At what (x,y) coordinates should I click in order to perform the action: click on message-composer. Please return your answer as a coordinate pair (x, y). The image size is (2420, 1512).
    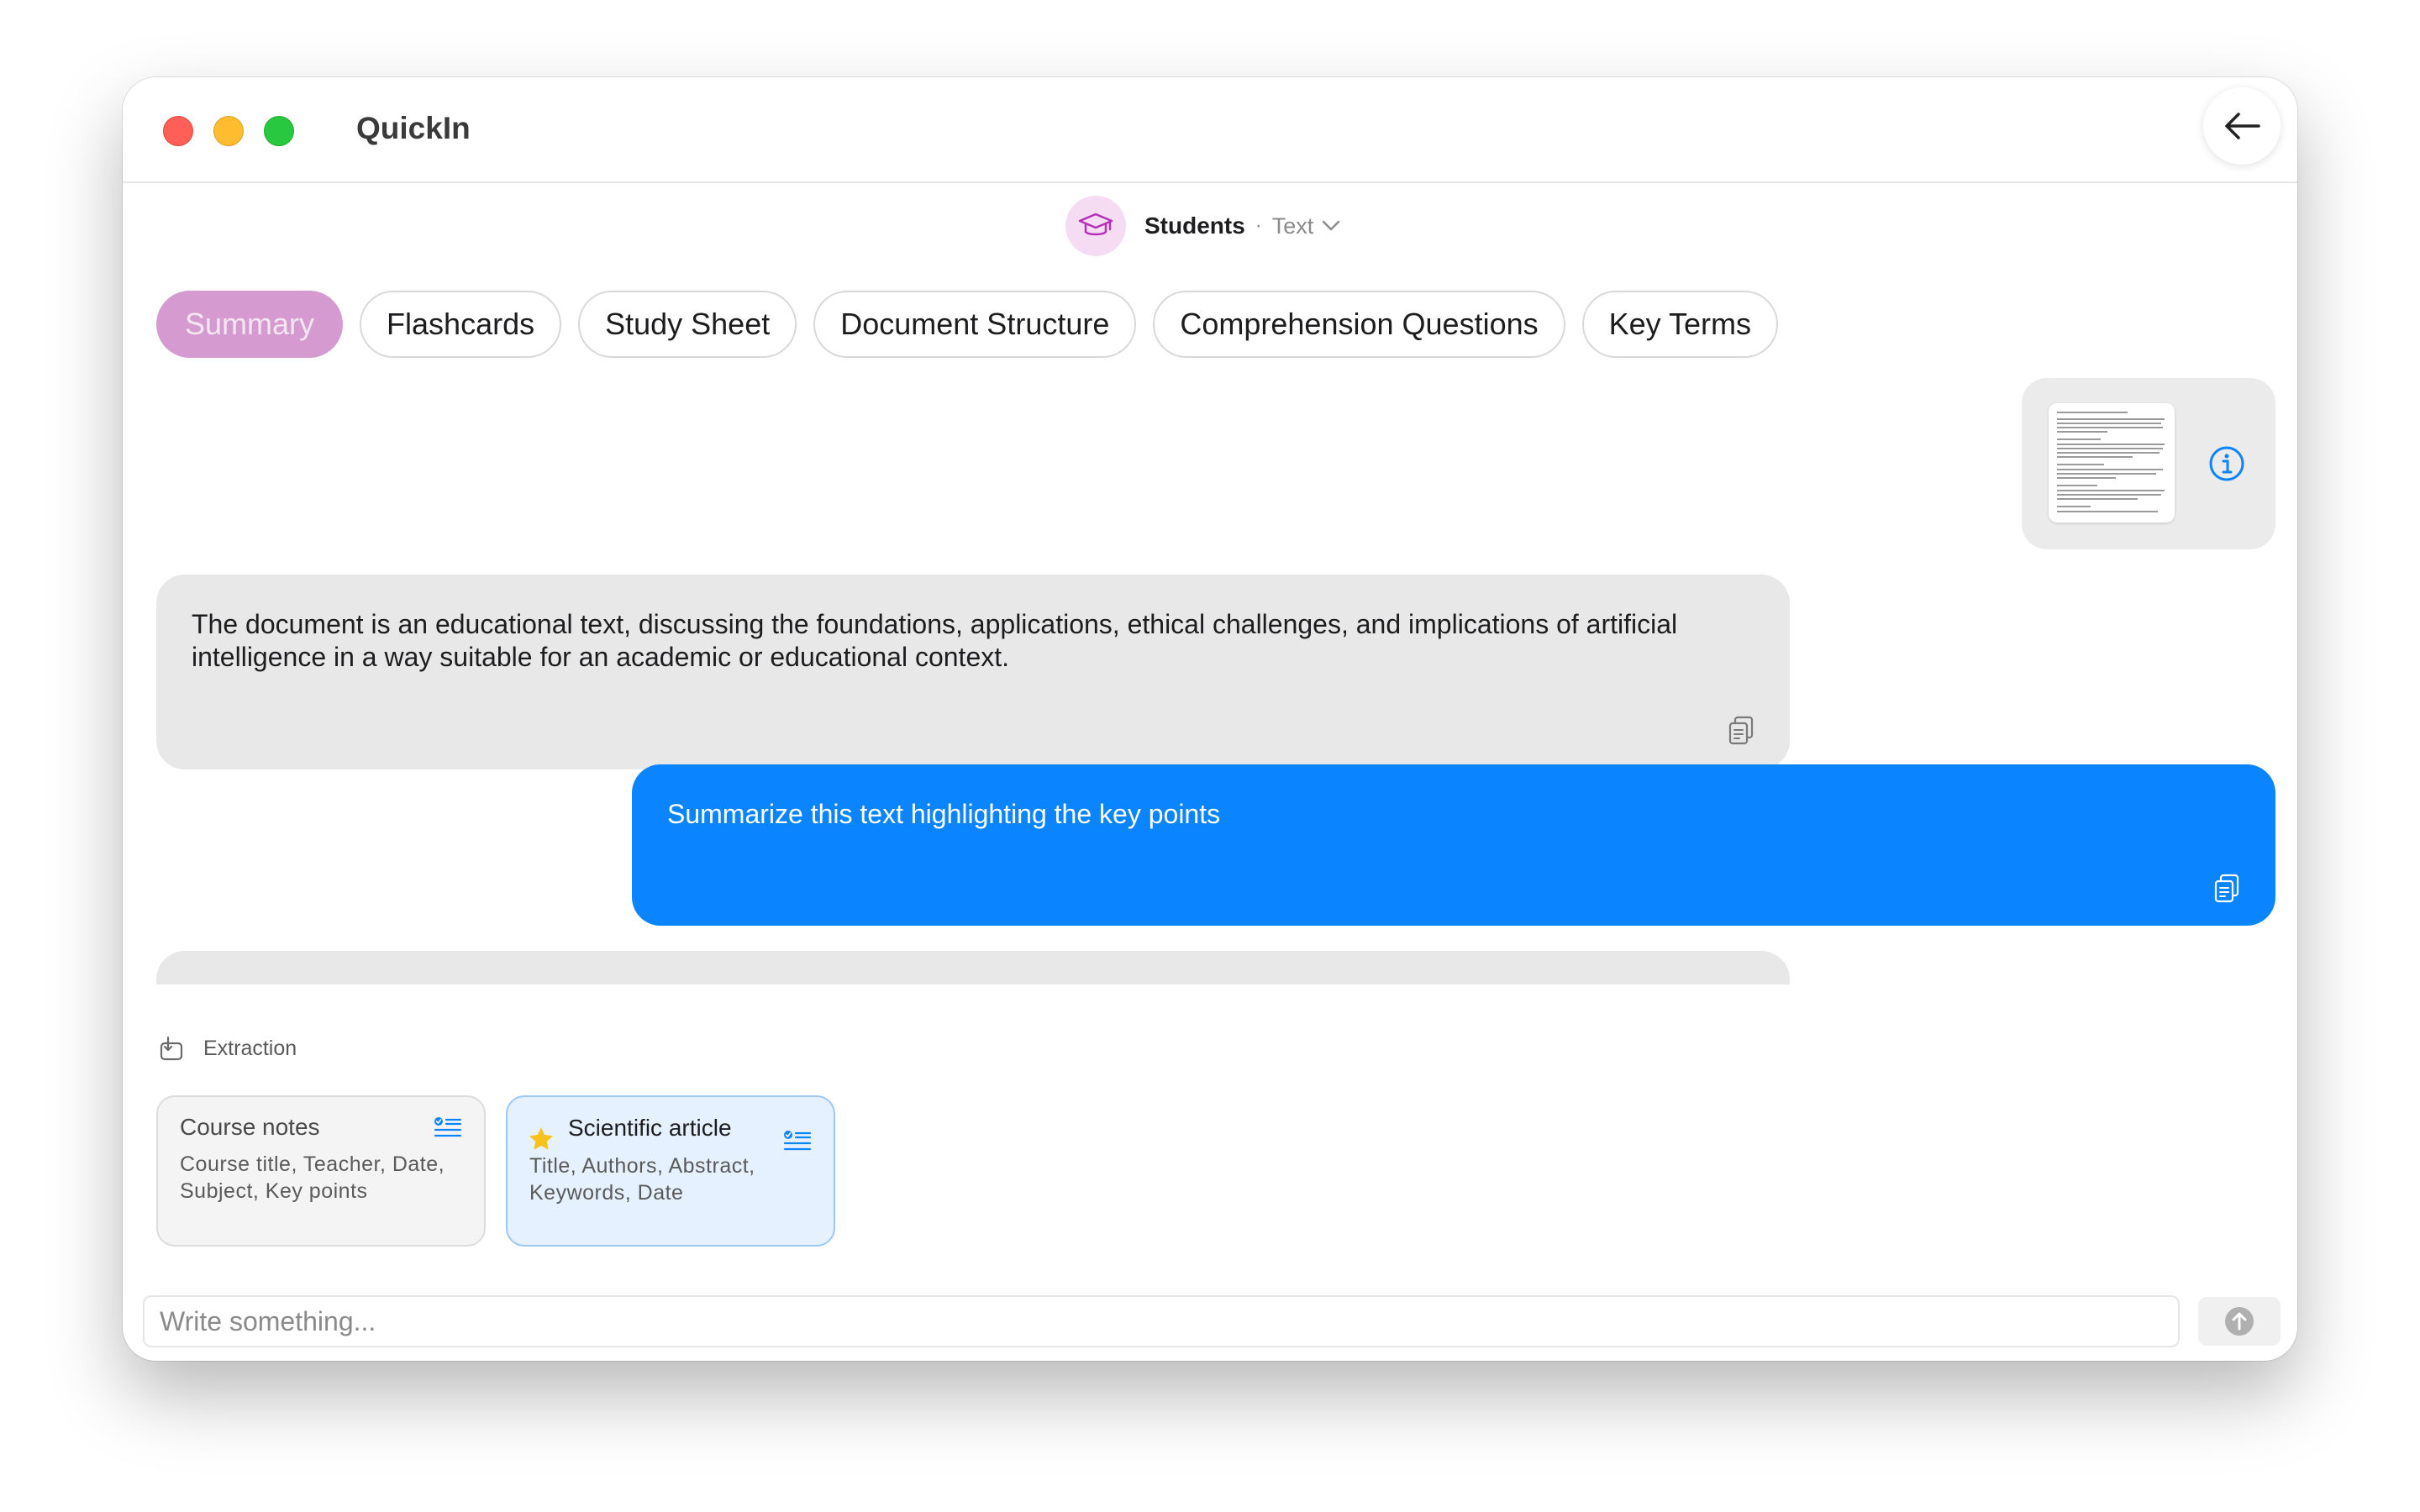
    Looking at the image, I should click on (1162, 1321).